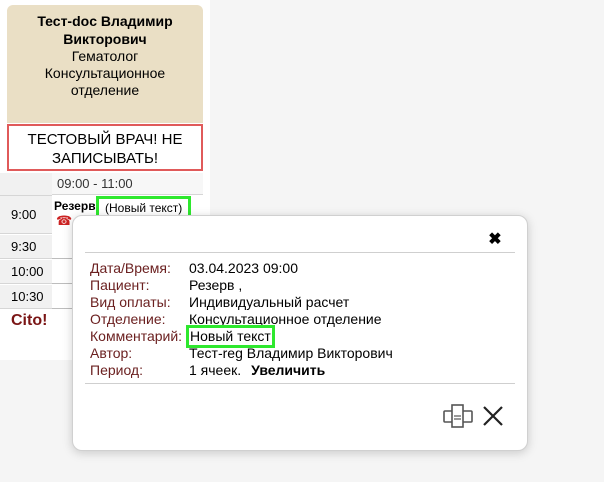  Describe the element at coordinates (128, 319) in the screenshot. I see `detail-label: Отделение:` at that location.